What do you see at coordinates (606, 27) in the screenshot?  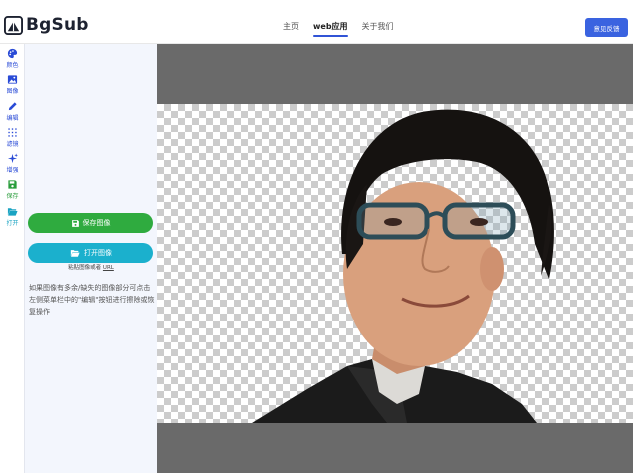 I see `feedback-button: 意见反馈` at bounding box center [606, 27].